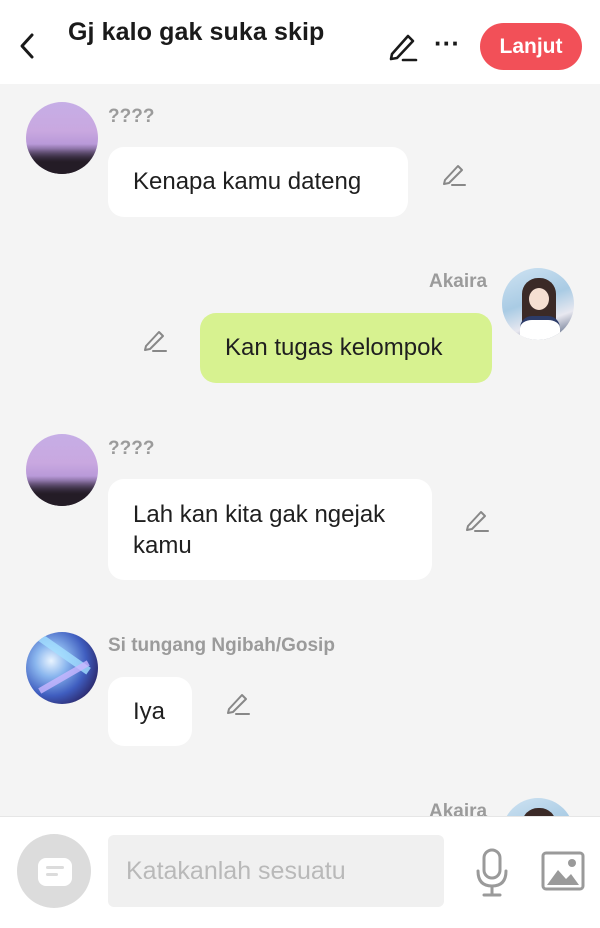  What do you see at coordinates (492, 873) in the screenshot?
I see `microphone-icon` at bounding box center [492, 873].